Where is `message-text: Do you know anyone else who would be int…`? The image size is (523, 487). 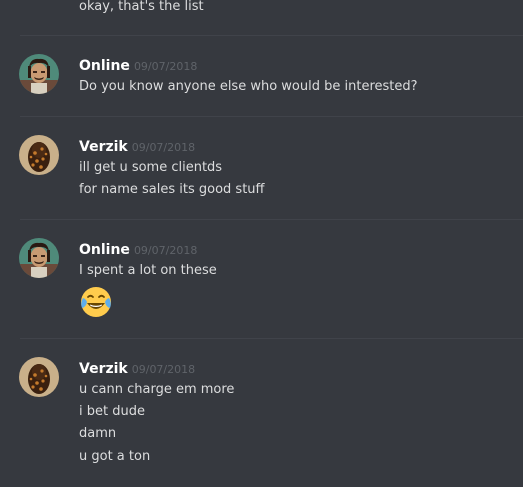 message-text: Do you know anyone else who would be int… is located at coordinates (248, 86).